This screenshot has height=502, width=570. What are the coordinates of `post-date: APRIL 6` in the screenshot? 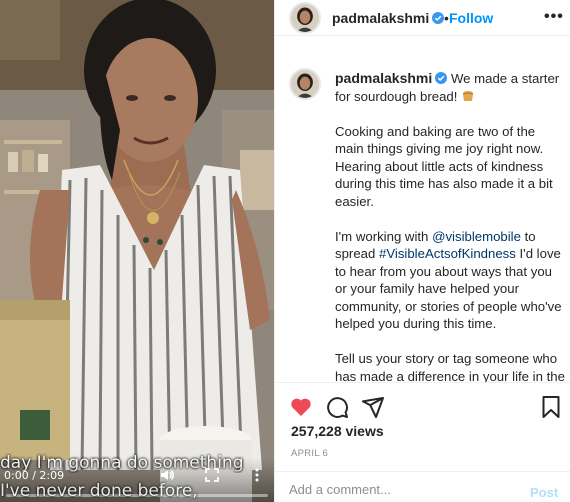 It's located at (309, 453).